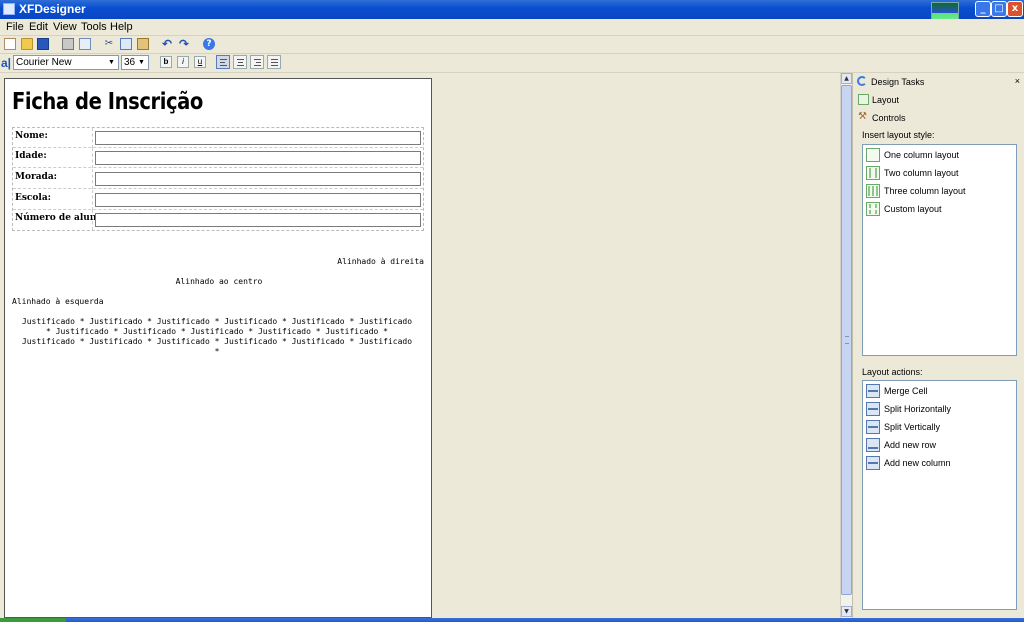 This screenshot has width=1024, height=622. I want to click on help-icon: ?, so click(209, 44).